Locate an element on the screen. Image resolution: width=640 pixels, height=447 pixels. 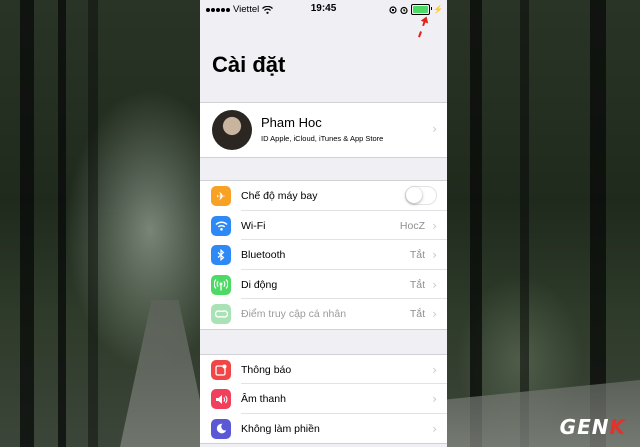
row-label: Thông báo is located at coordinates (266, 369).